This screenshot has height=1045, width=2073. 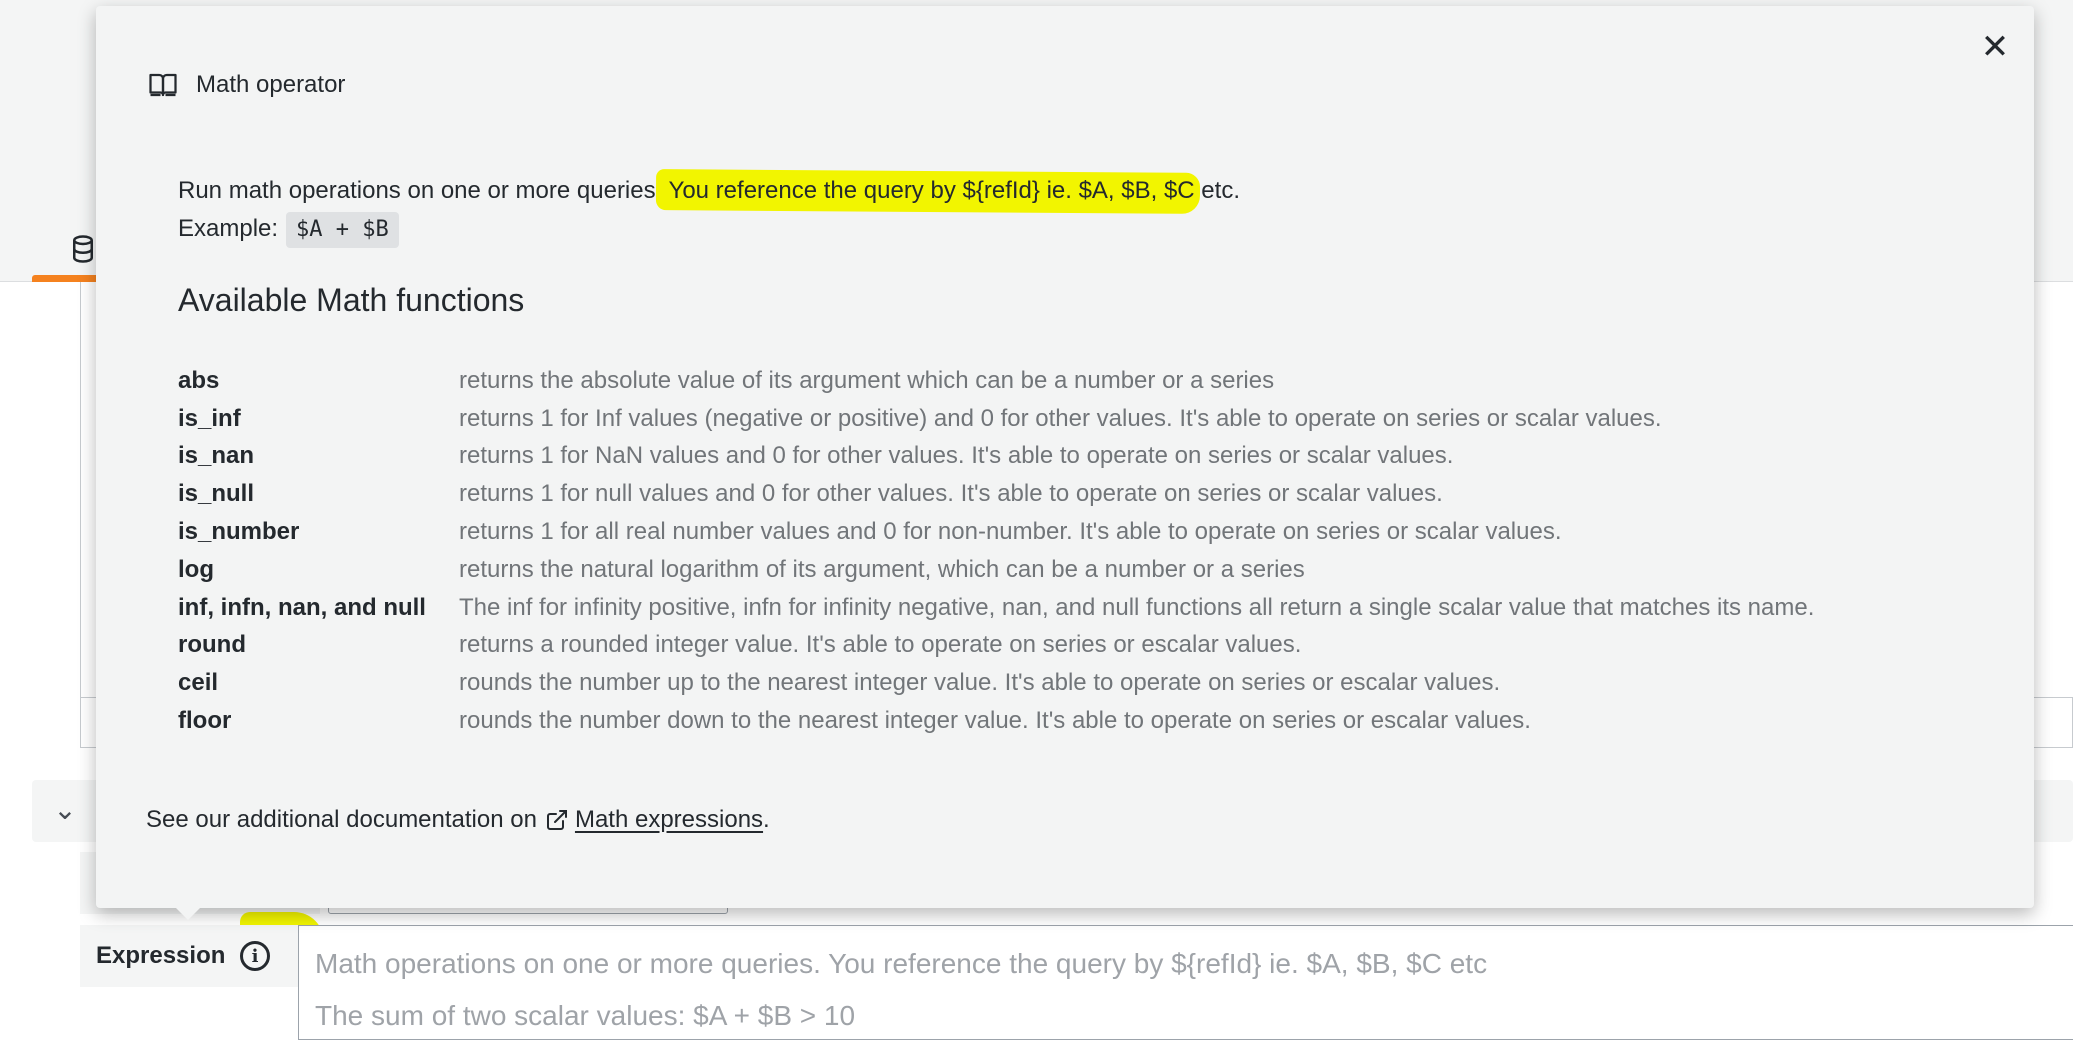 I want to click on function-name: is_number, so click(x=239, y=532).